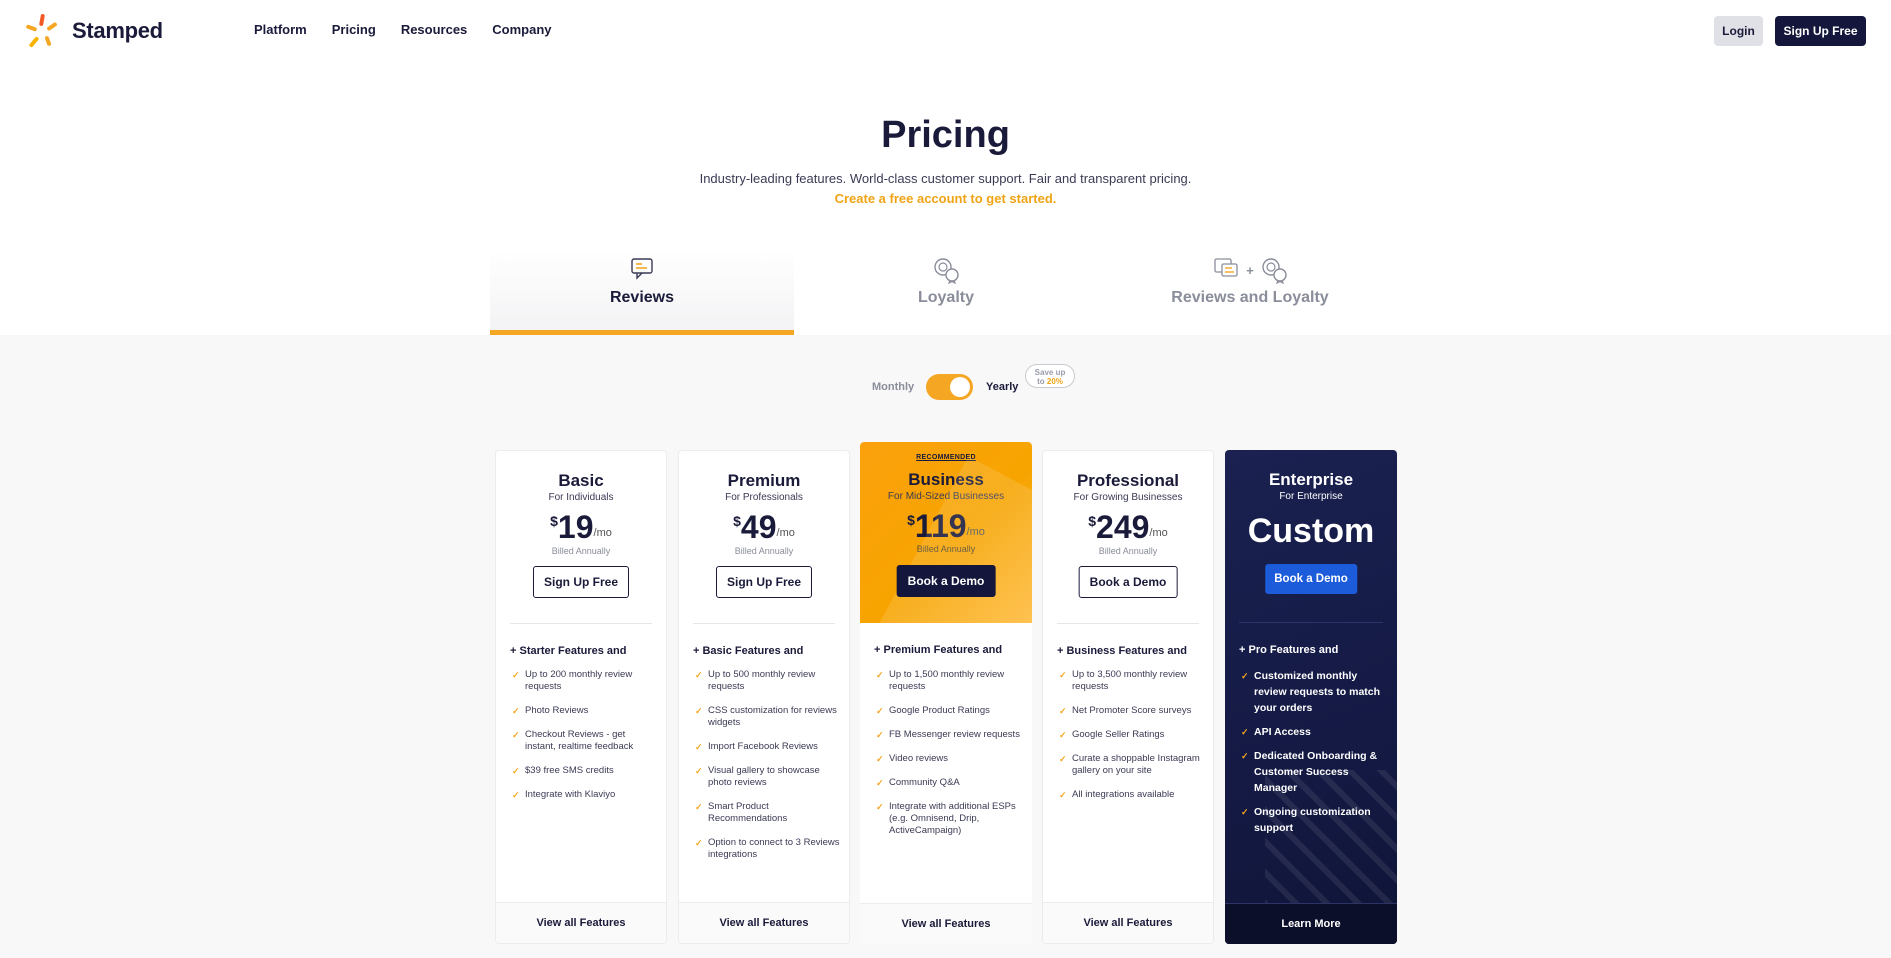  Describe the element at coordinates (1117, 794) in the screenshot. I see `feature-item: ✓ All integrations available` at that location.